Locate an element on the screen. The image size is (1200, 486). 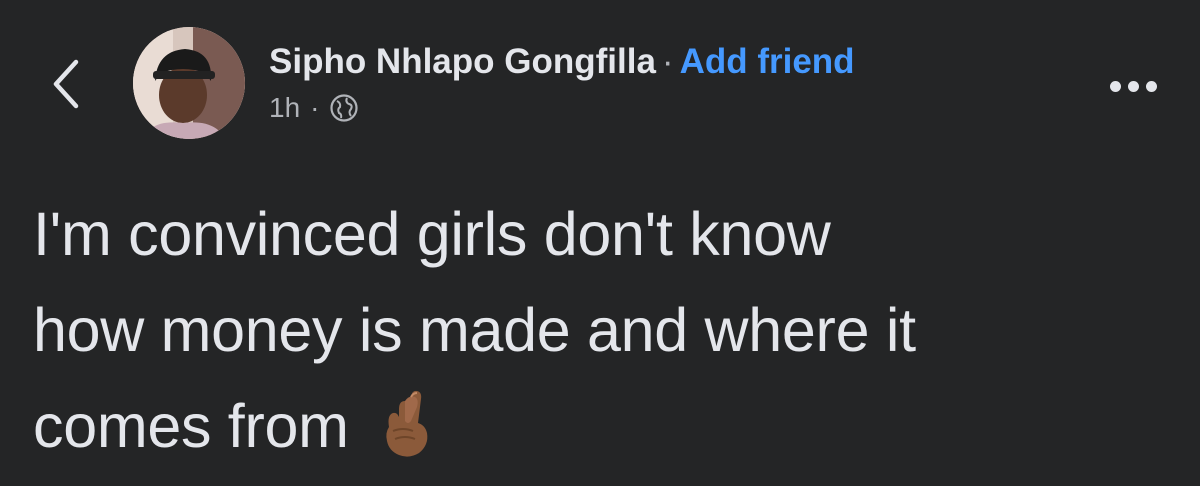
back-button is located at coordinates (66, 84).